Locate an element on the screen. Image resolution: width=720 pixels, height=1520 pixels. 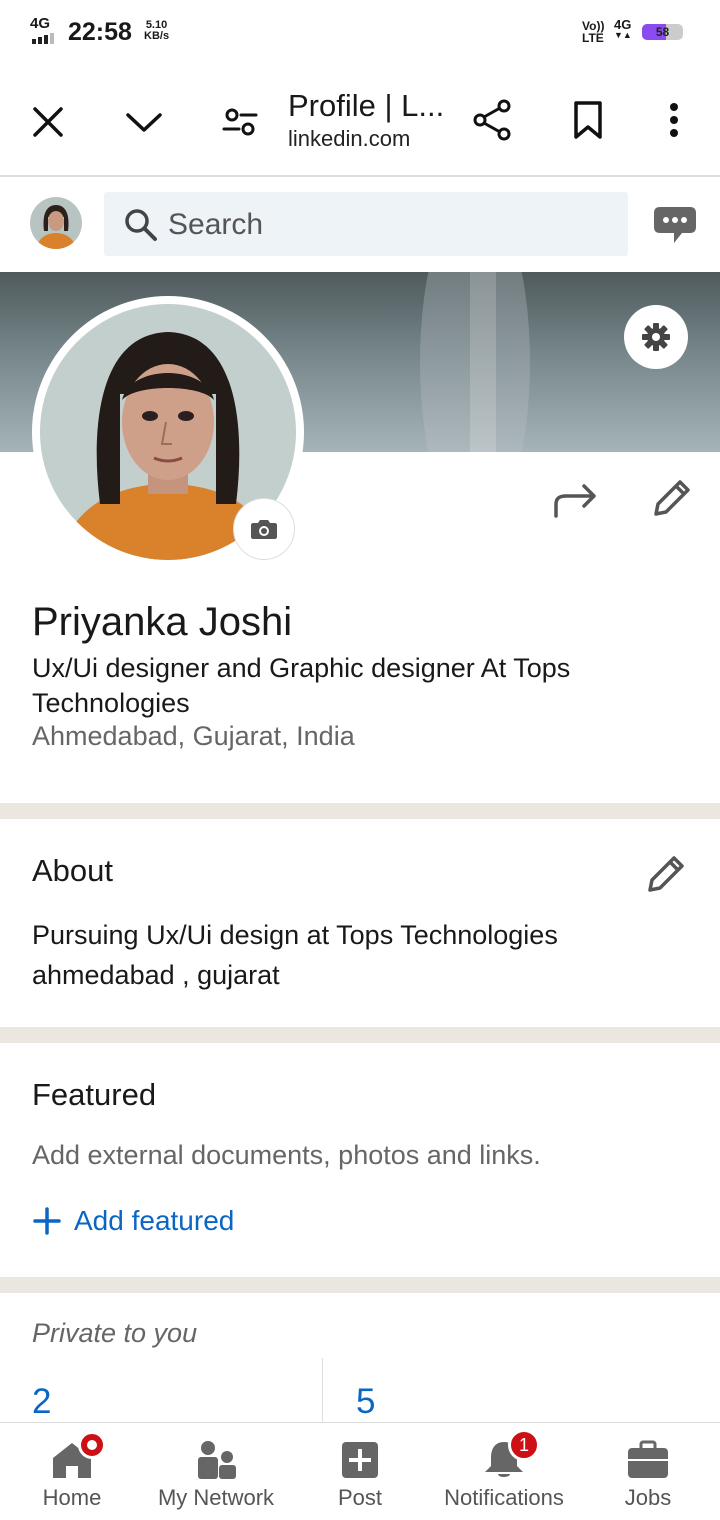
battery-icon: 58 is located at coordinates (662, 32).